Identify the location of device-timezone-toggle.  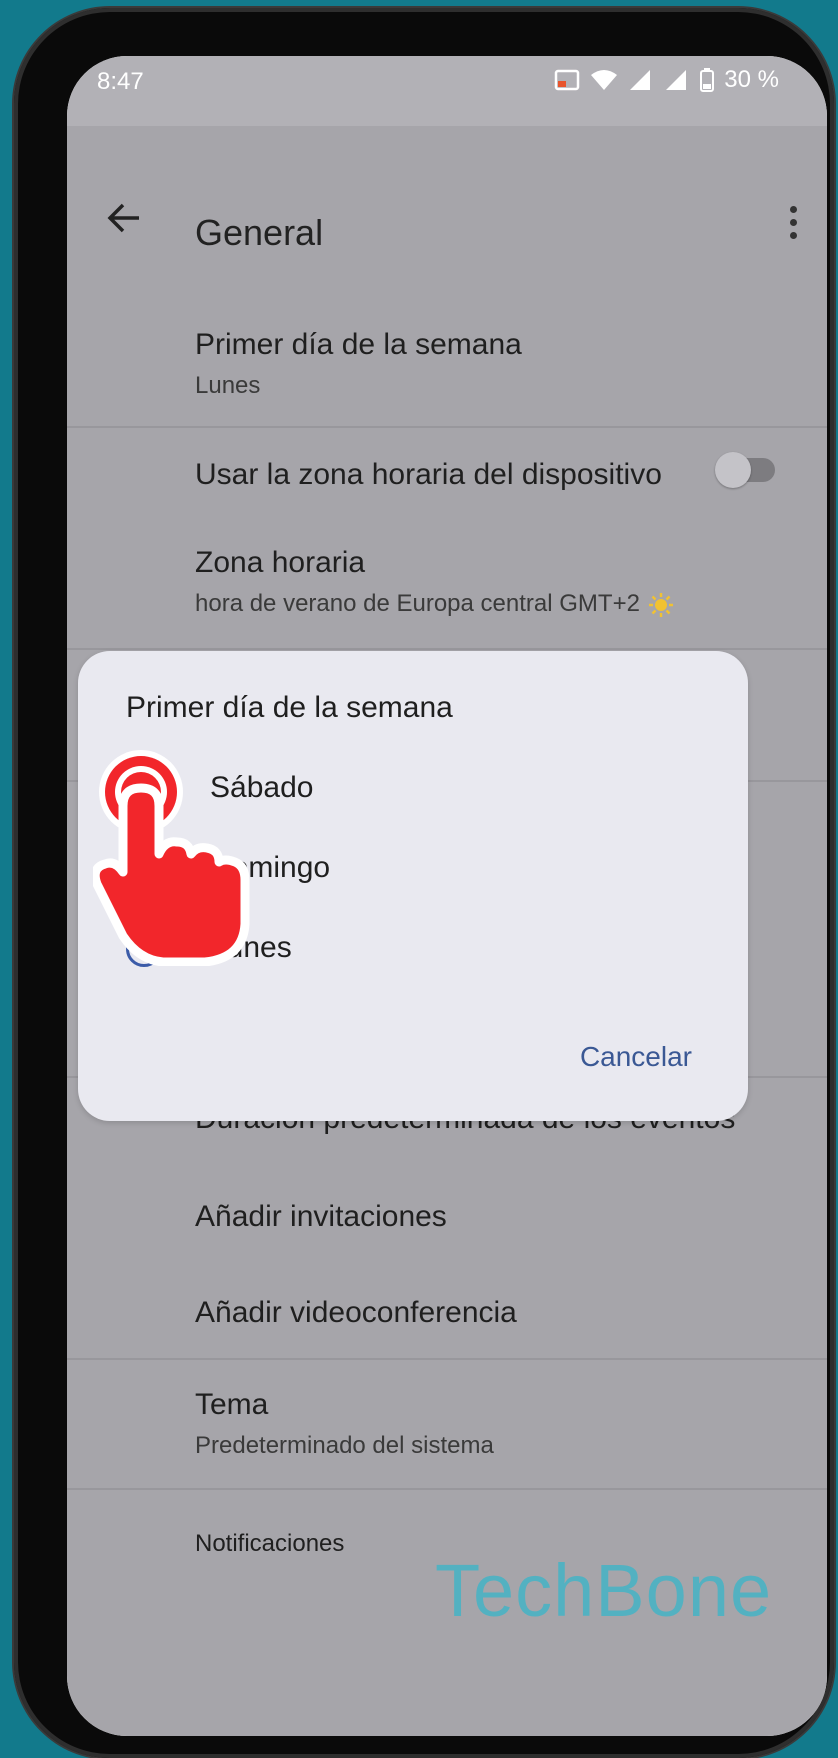
(745, 470).